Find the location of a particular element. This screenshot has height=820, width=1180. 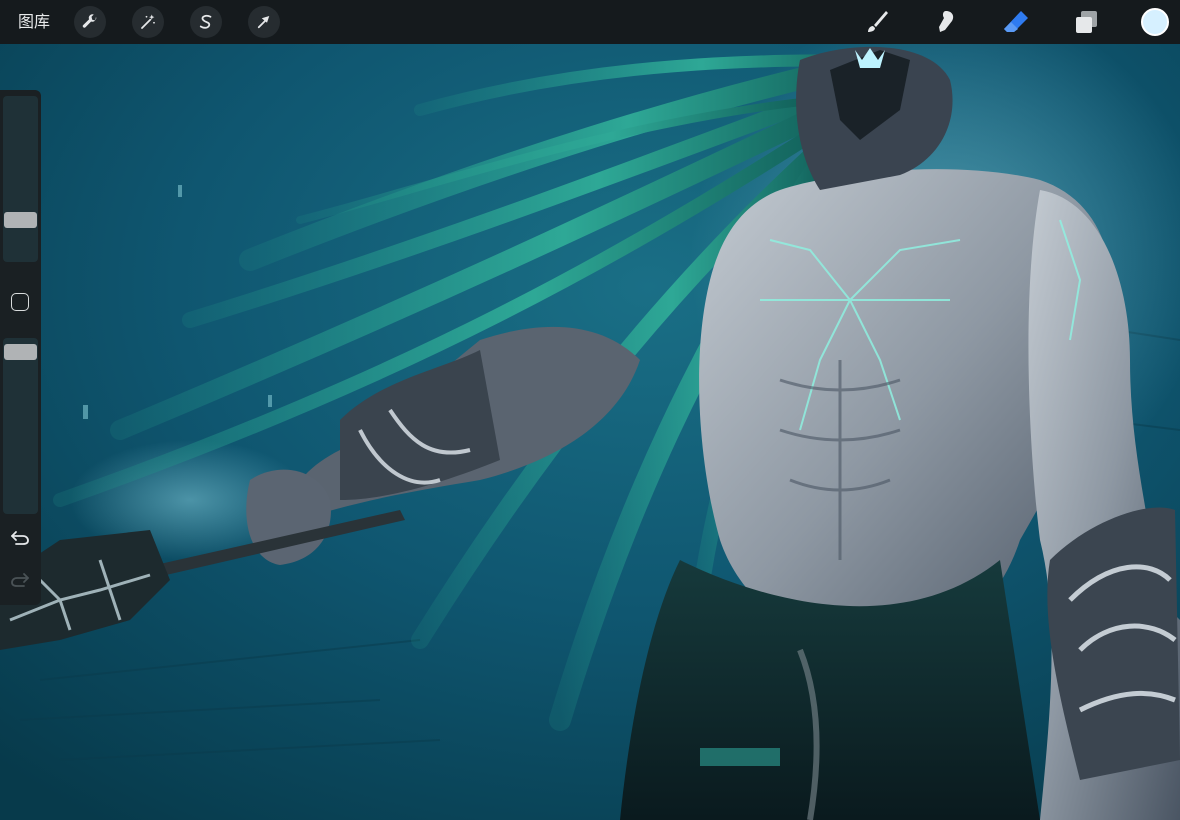

brush-opacity-slider is located at coordinates (20, 426).